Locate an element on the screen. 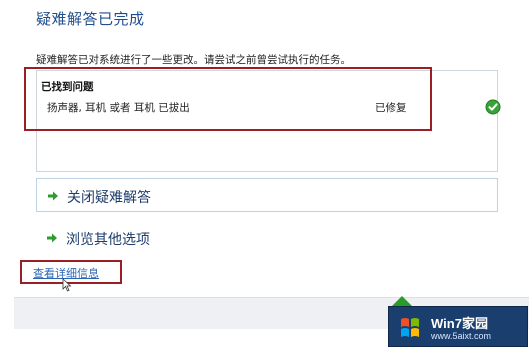  highlight-frame is located at coordinates (228, 99).